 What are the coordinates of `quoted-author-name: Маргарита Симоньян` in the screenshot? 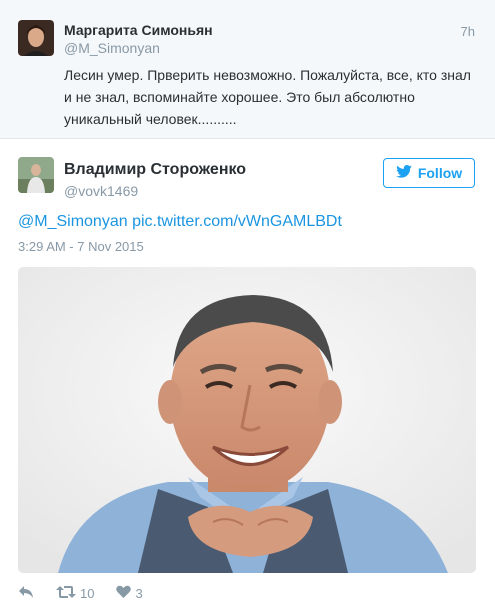 It's located at (138, 30).